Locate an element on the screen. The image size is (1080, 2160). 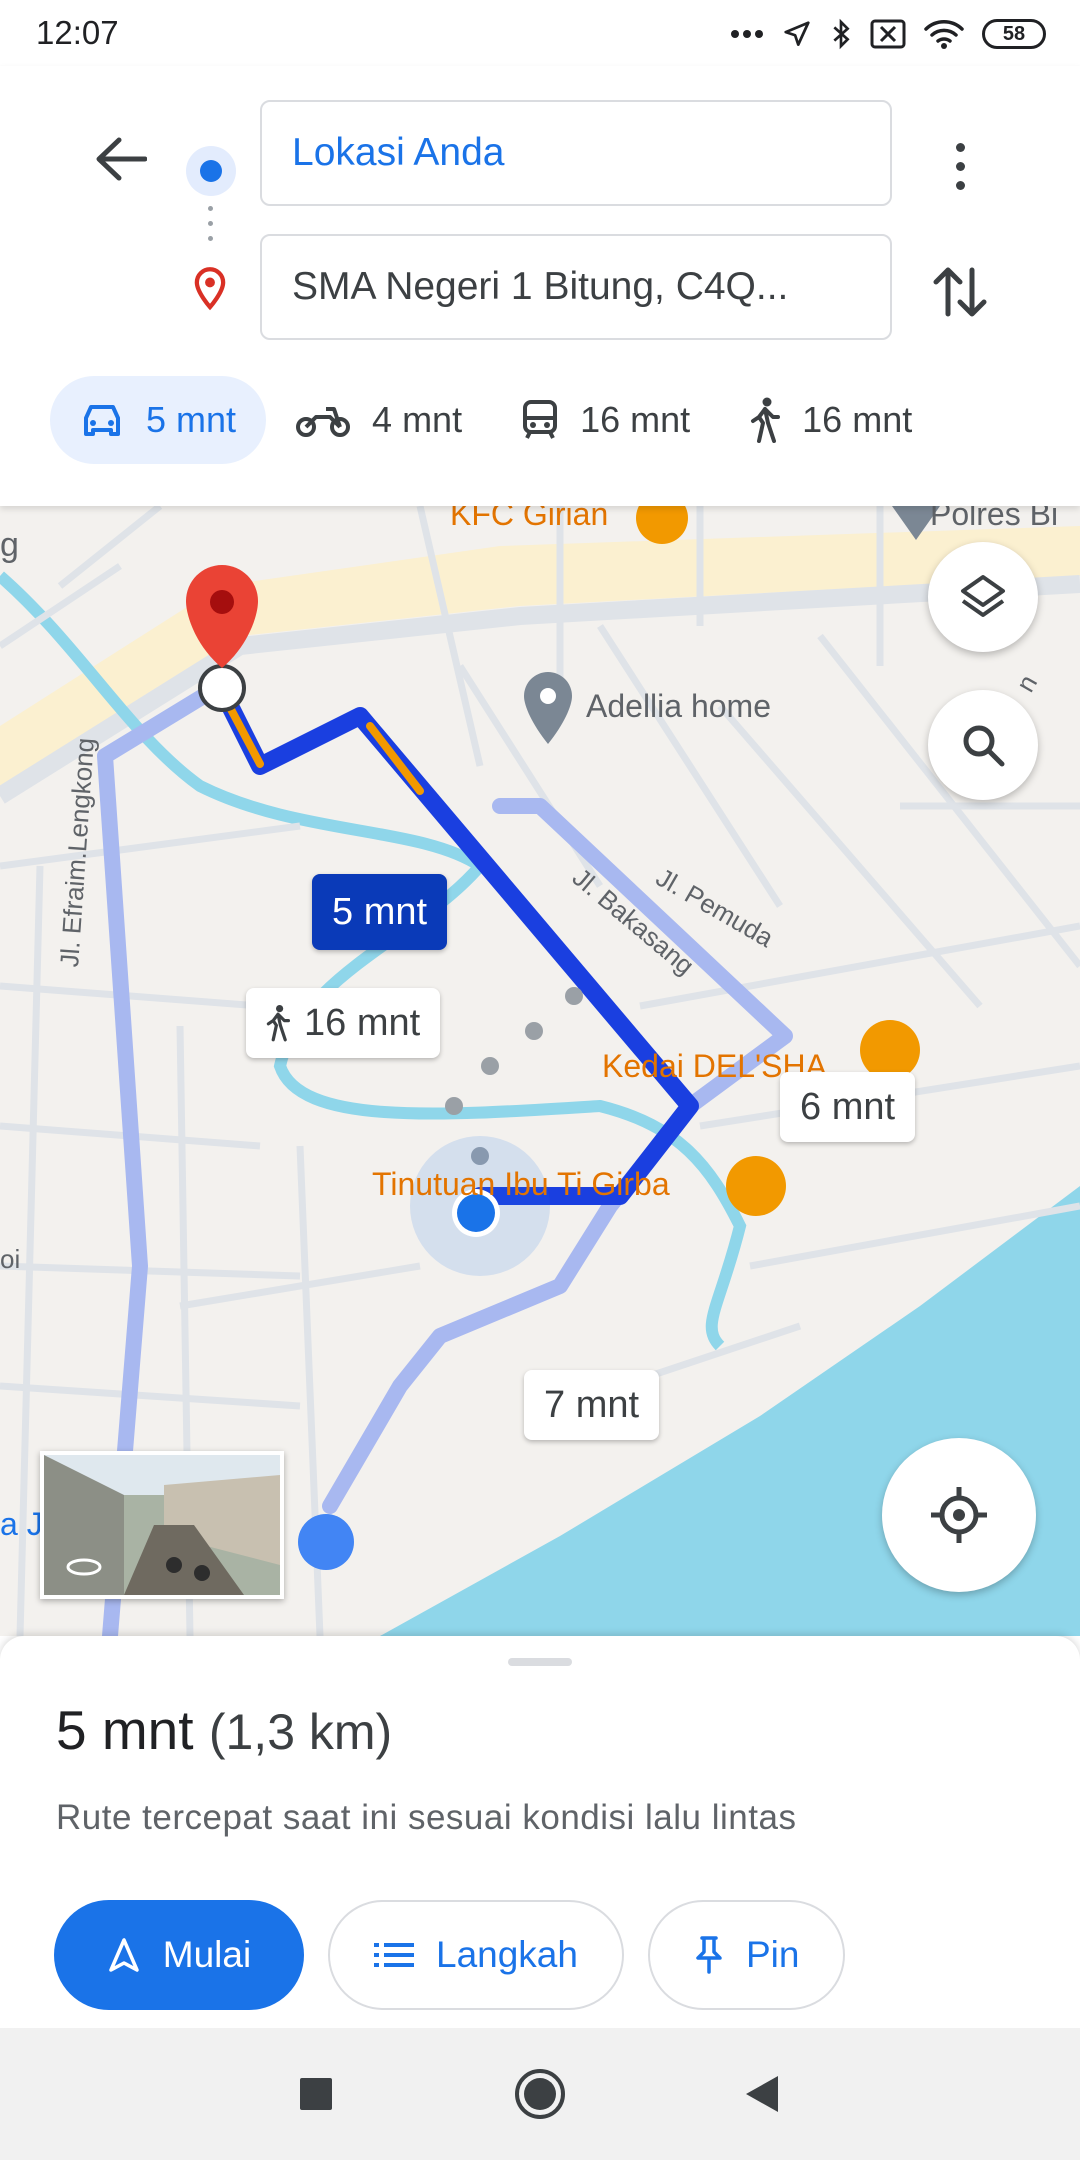
system-navigation-bar is located at coordinates (540, 2094).